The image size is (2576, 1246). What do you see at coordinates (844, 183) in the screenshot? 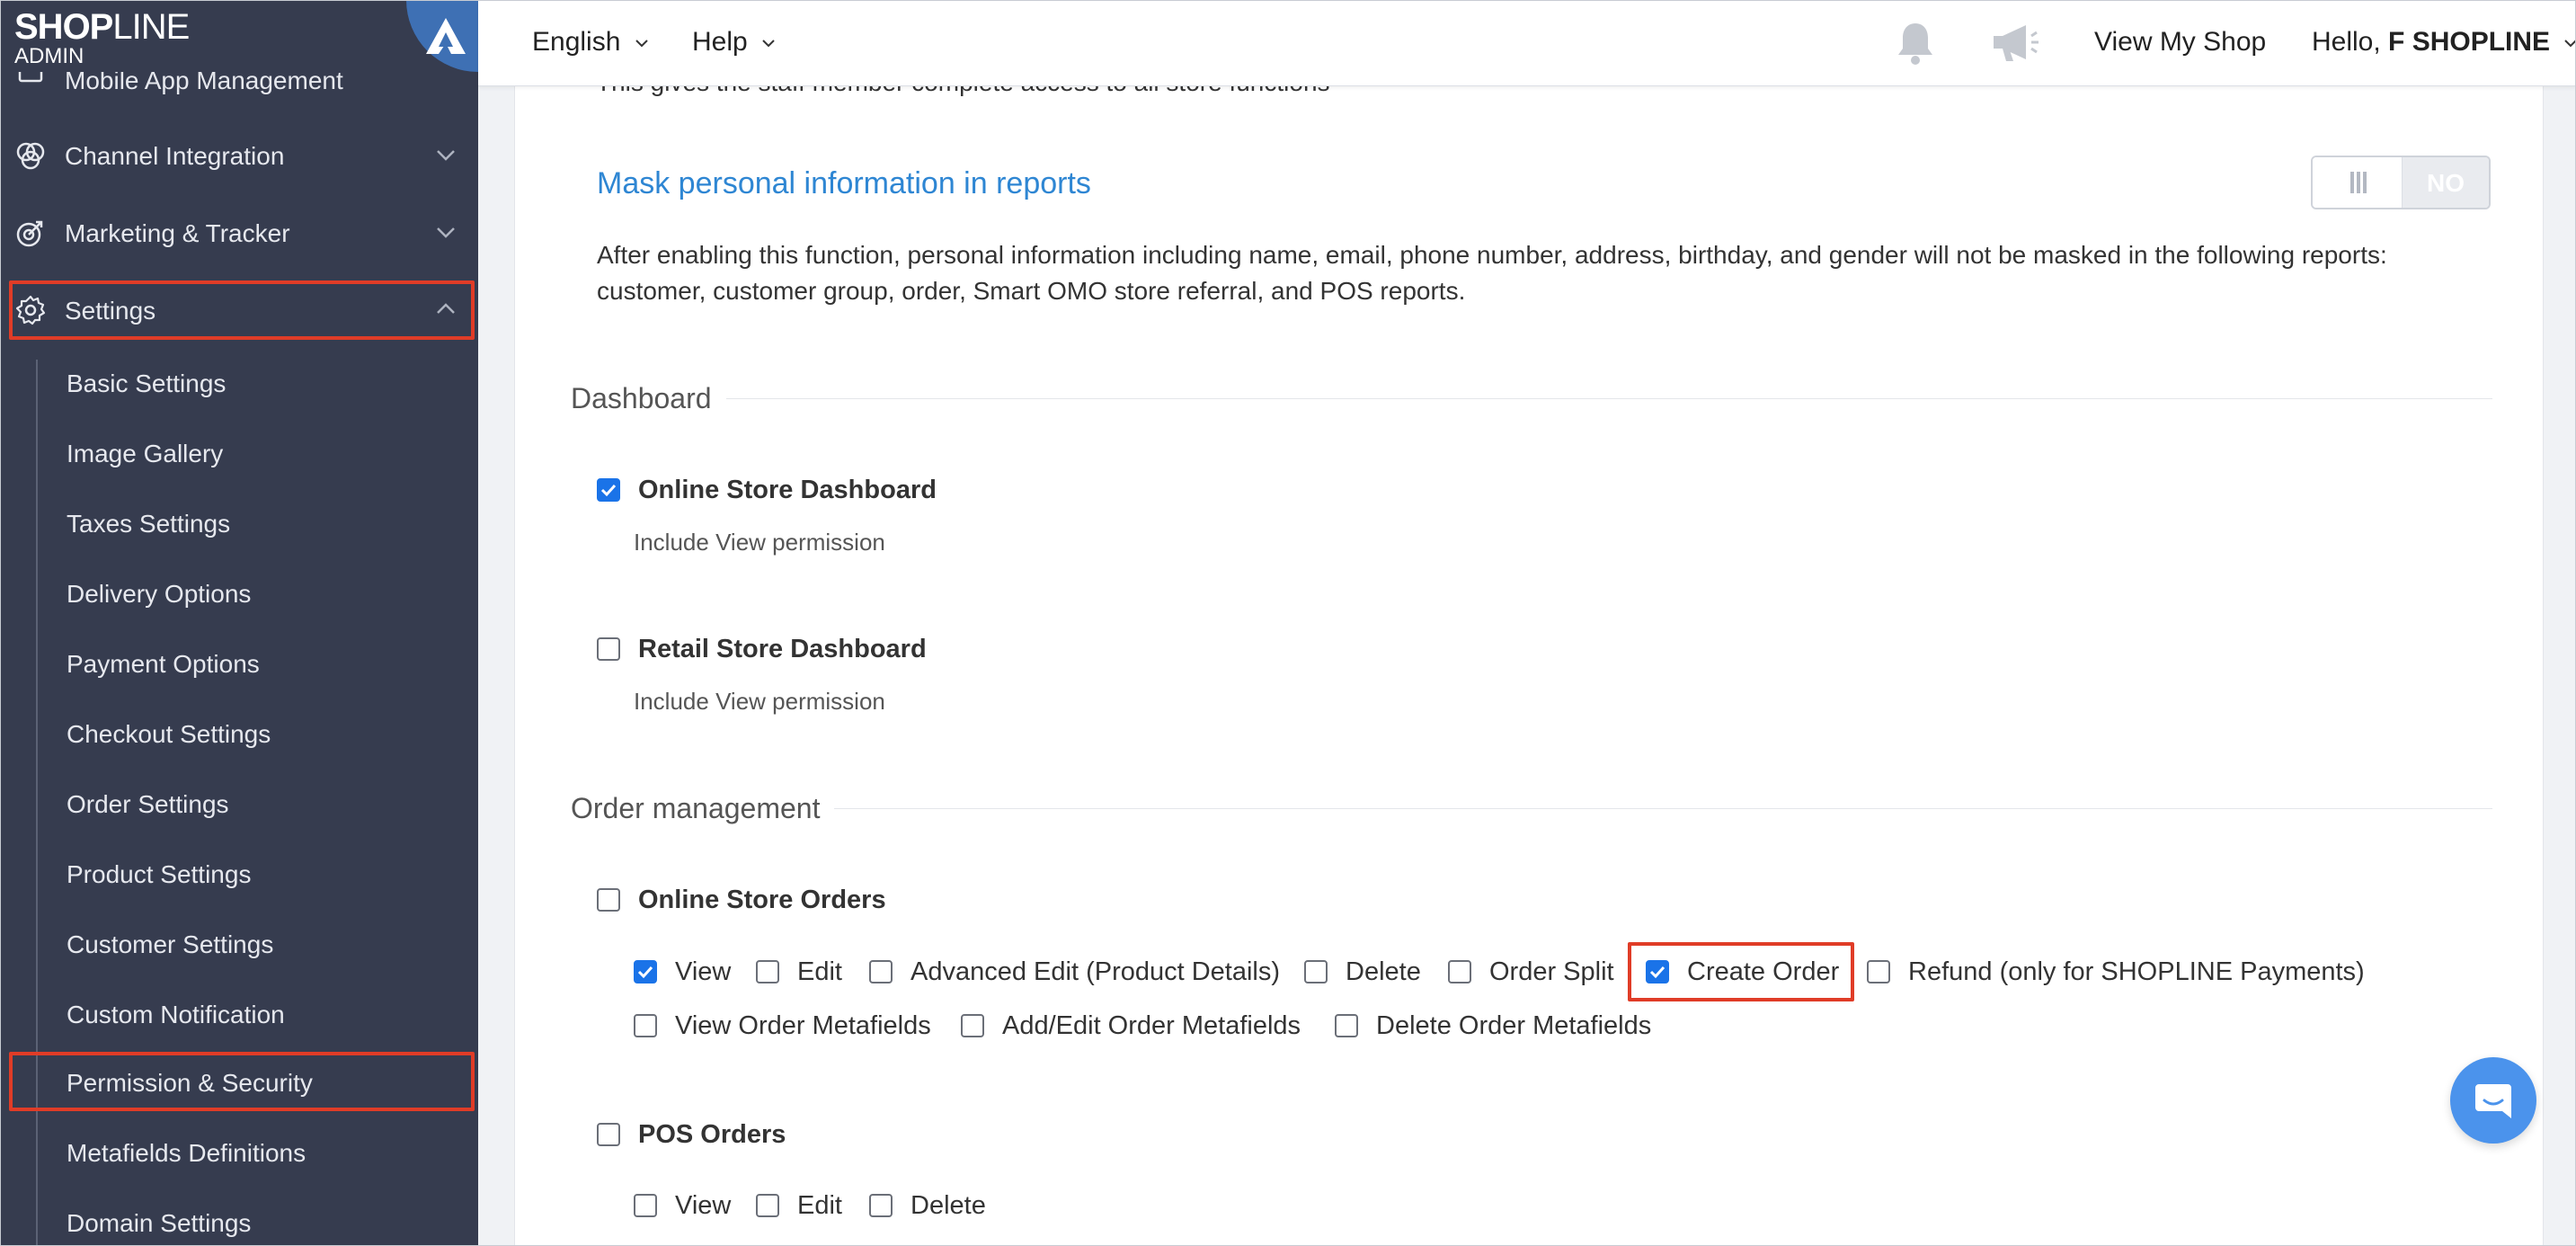
I see `mask-info-title: Mask personal information in reports` at bounding box center [844, 183].